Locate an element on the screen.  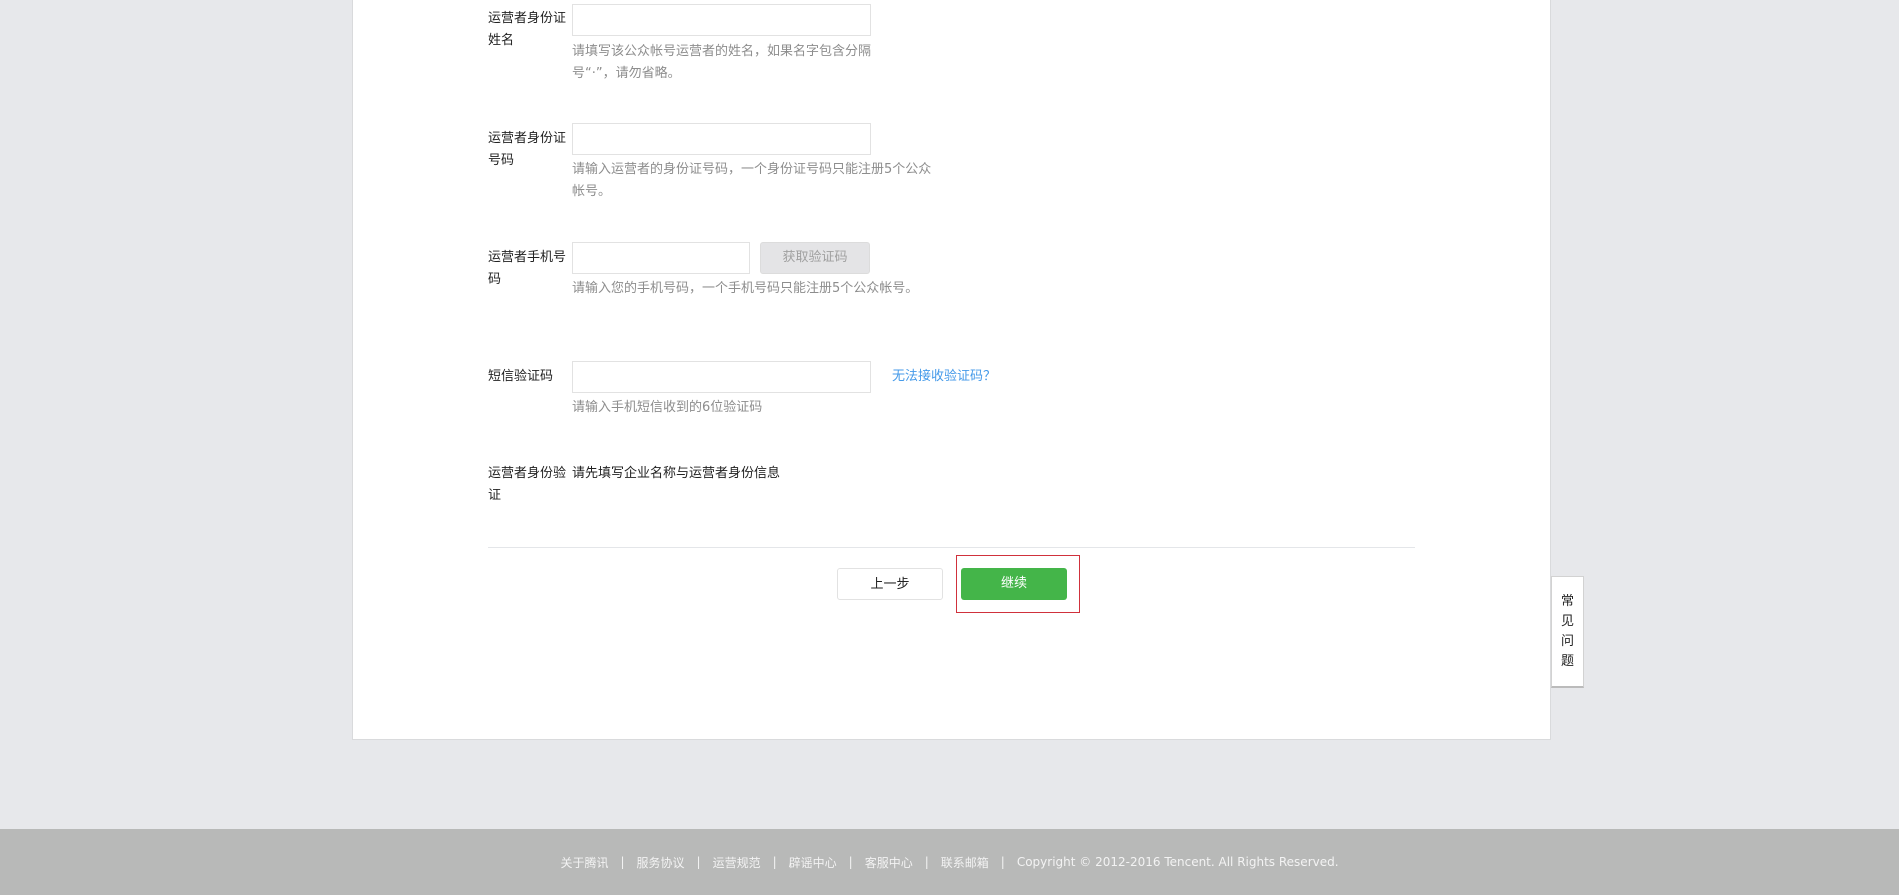
identity-verify-status: 请先填写企业名称与运营者身份信息 is located at coordinates (676, 473).